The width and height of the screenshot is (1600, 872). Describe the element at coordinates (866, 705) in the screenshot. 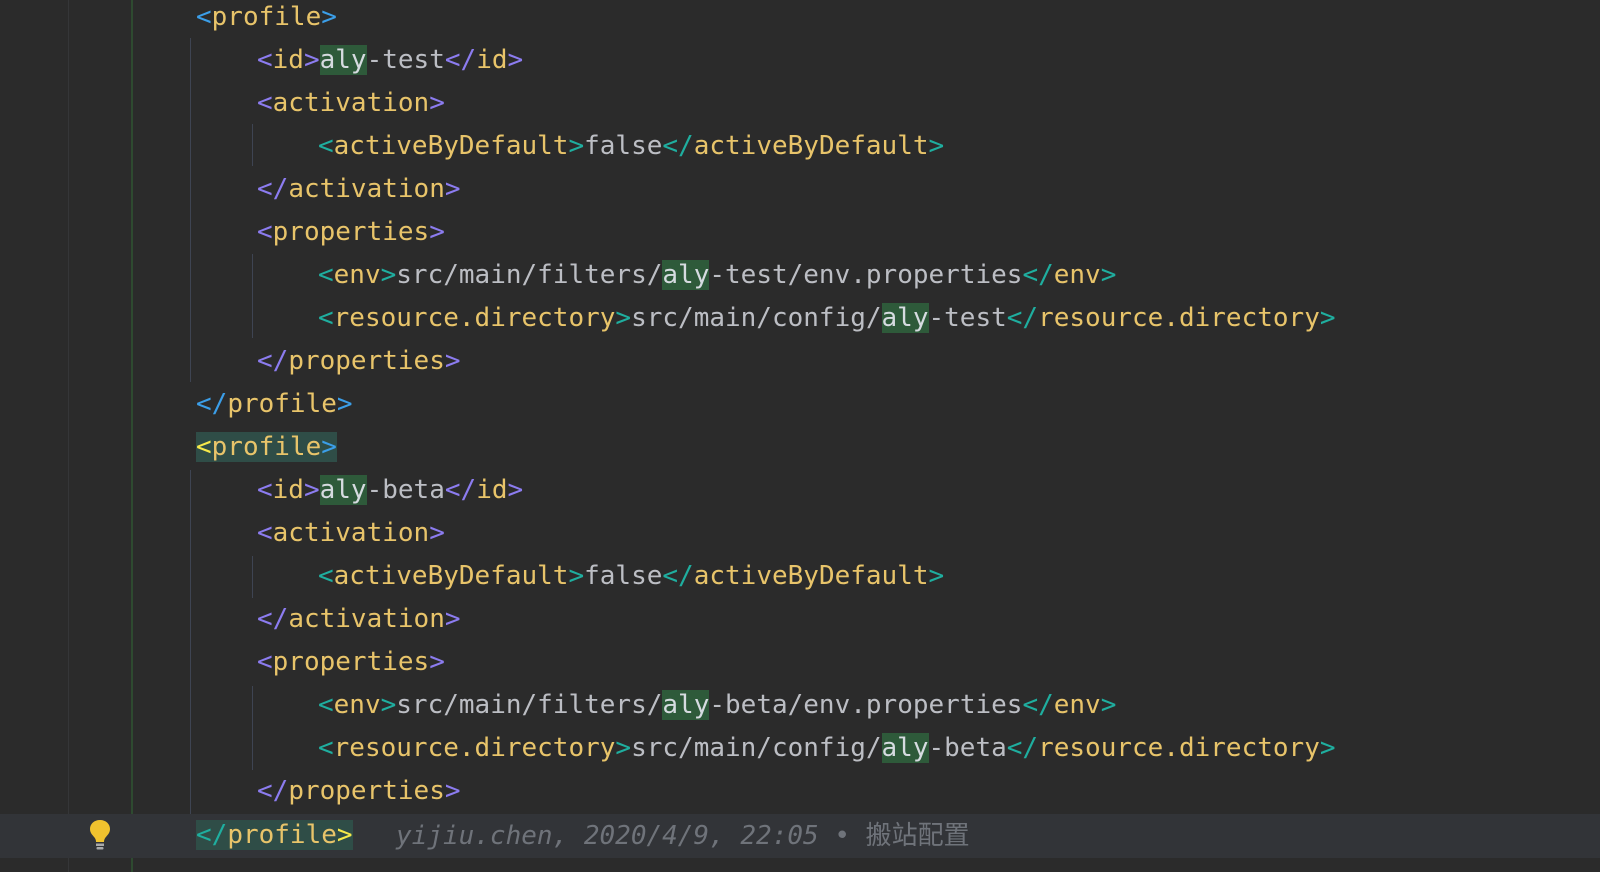

I see `text-content: -beta/env.properties` at that location.